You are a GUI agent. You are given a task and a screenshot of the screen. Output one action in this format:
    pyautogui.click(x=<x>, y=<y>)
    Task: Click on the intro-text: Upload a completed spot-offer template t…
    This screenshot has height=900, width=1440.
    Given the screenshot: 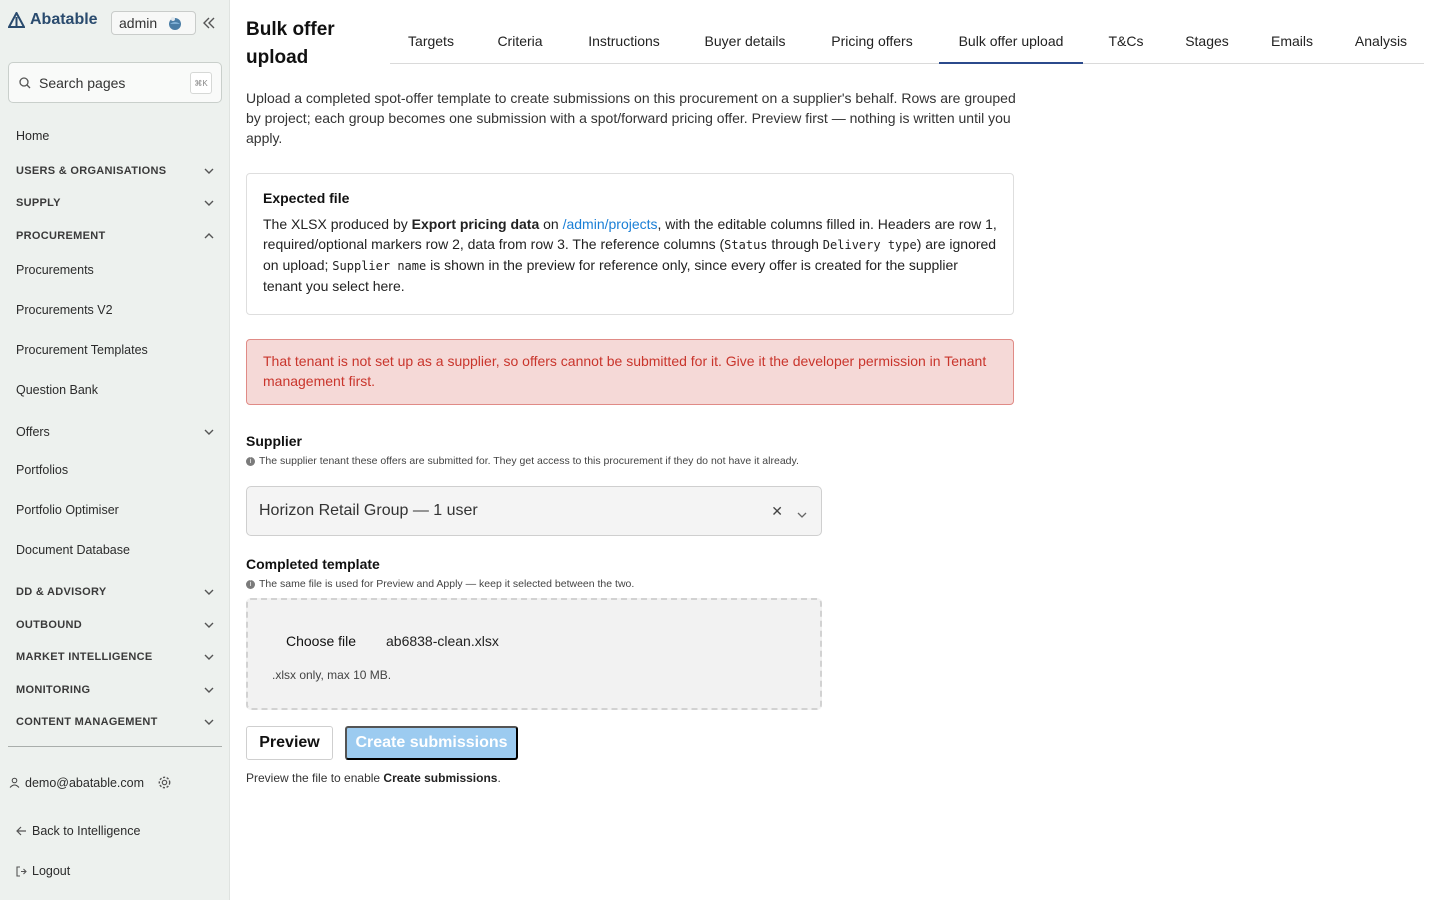 What is the action you would take?
    pyautogui.click(x=631, y=118)
    